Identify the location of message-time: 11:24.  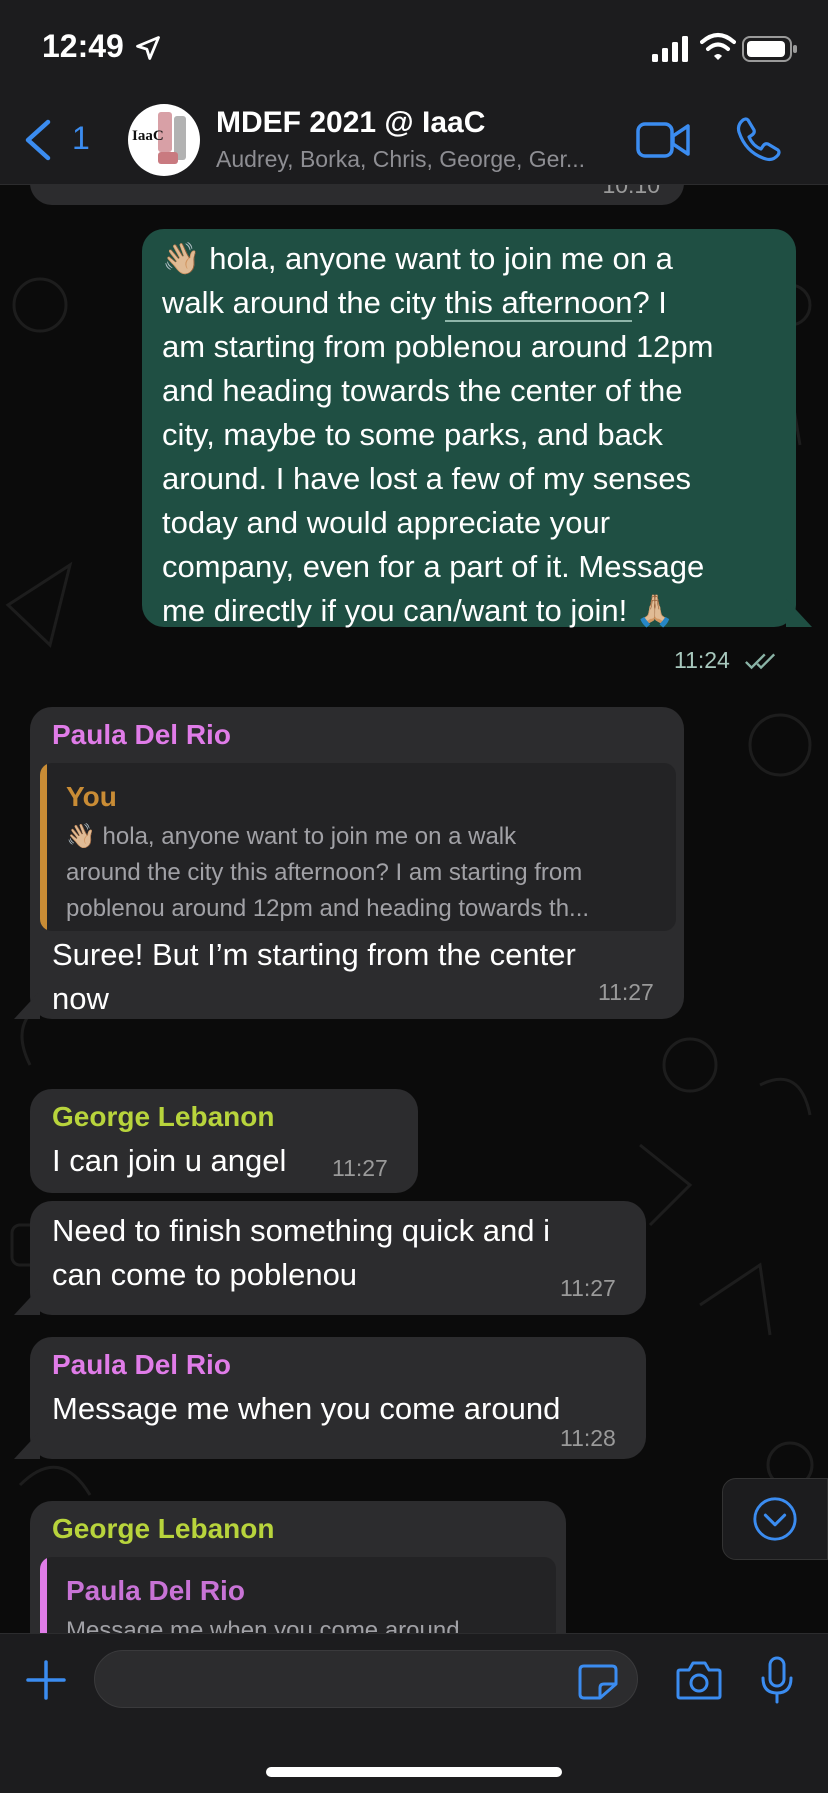
(702, 660).